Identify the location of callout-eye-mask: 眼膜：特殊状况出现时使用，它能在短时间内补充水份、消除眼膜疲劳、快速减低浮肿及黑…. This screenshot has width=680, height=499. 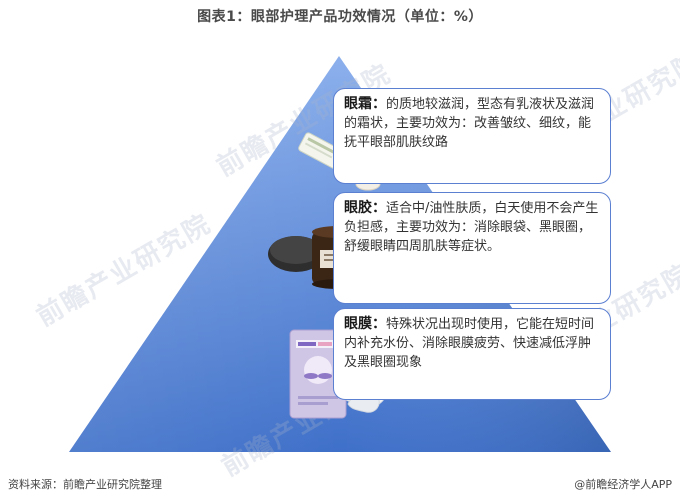
(472, 354).